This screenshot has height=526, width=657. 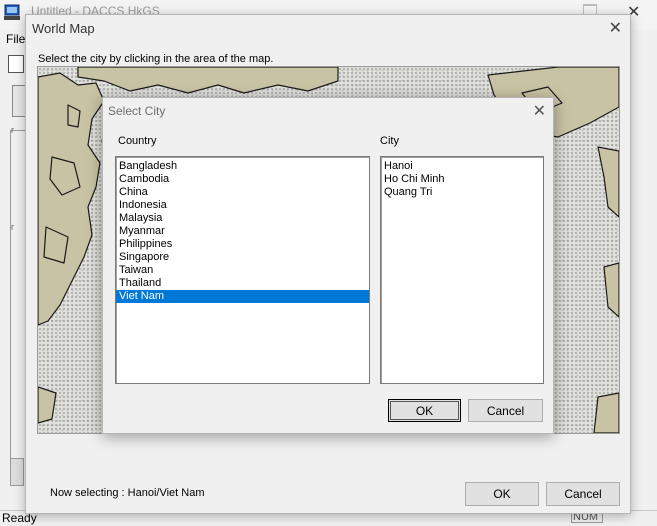 I want to click on city-list-item: Hanoi, so click(x=462, y=166).